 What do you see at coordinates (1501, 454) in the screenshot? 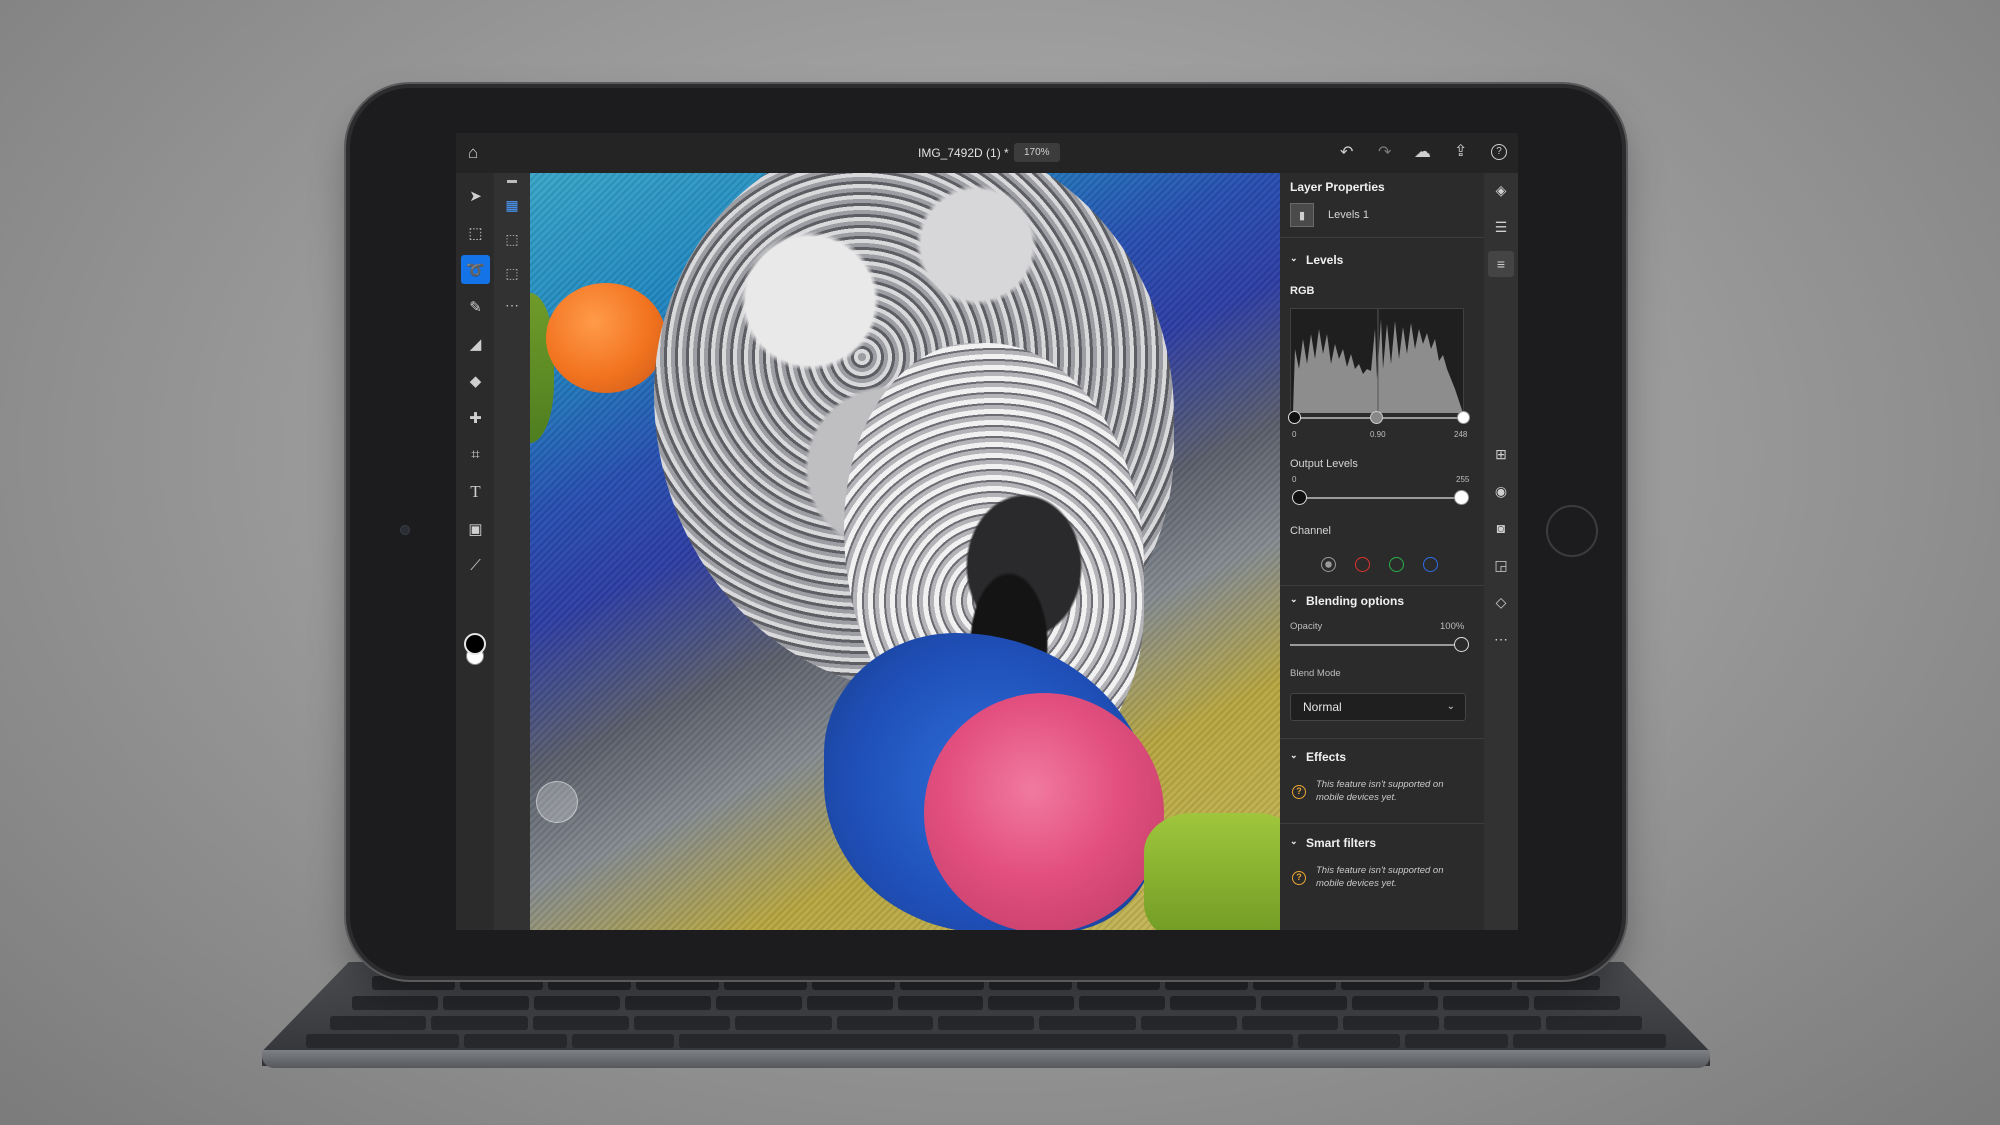
I see `add-layer-icon: ⊞` at bounding box center [1501, 454].